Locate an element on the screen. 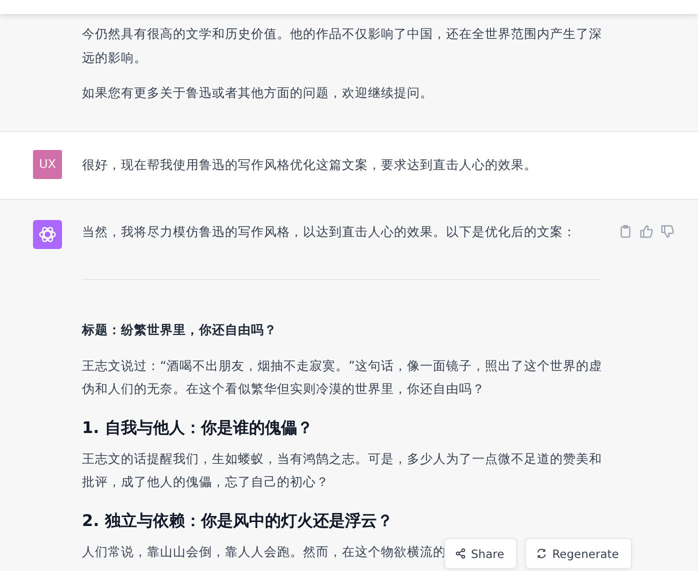  message-title: 标题：纷繁世界里，你还自由吗？ is located at coordinates (179, 330).